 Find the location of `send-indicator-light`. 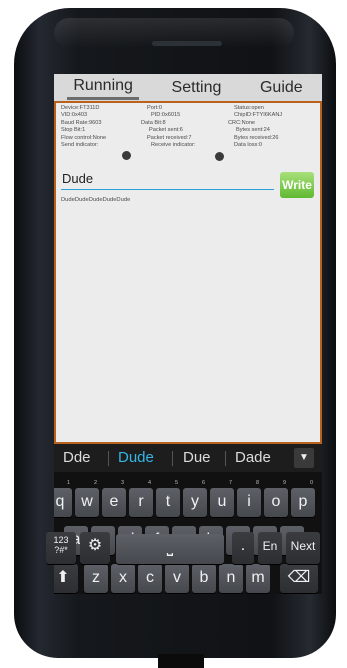

send-indicator-light is located at coordinates (126, 155).